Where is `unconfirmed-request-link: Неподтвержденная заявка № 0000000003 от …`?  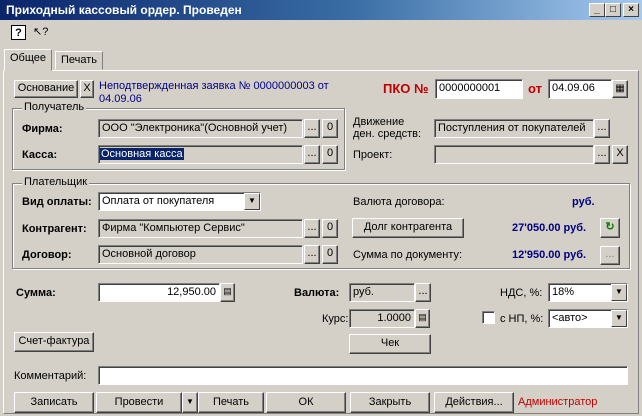 unconfirmed-request-link: Неподтвержденная заявка № 0000000003 от … is located at coordinates (216, 93).